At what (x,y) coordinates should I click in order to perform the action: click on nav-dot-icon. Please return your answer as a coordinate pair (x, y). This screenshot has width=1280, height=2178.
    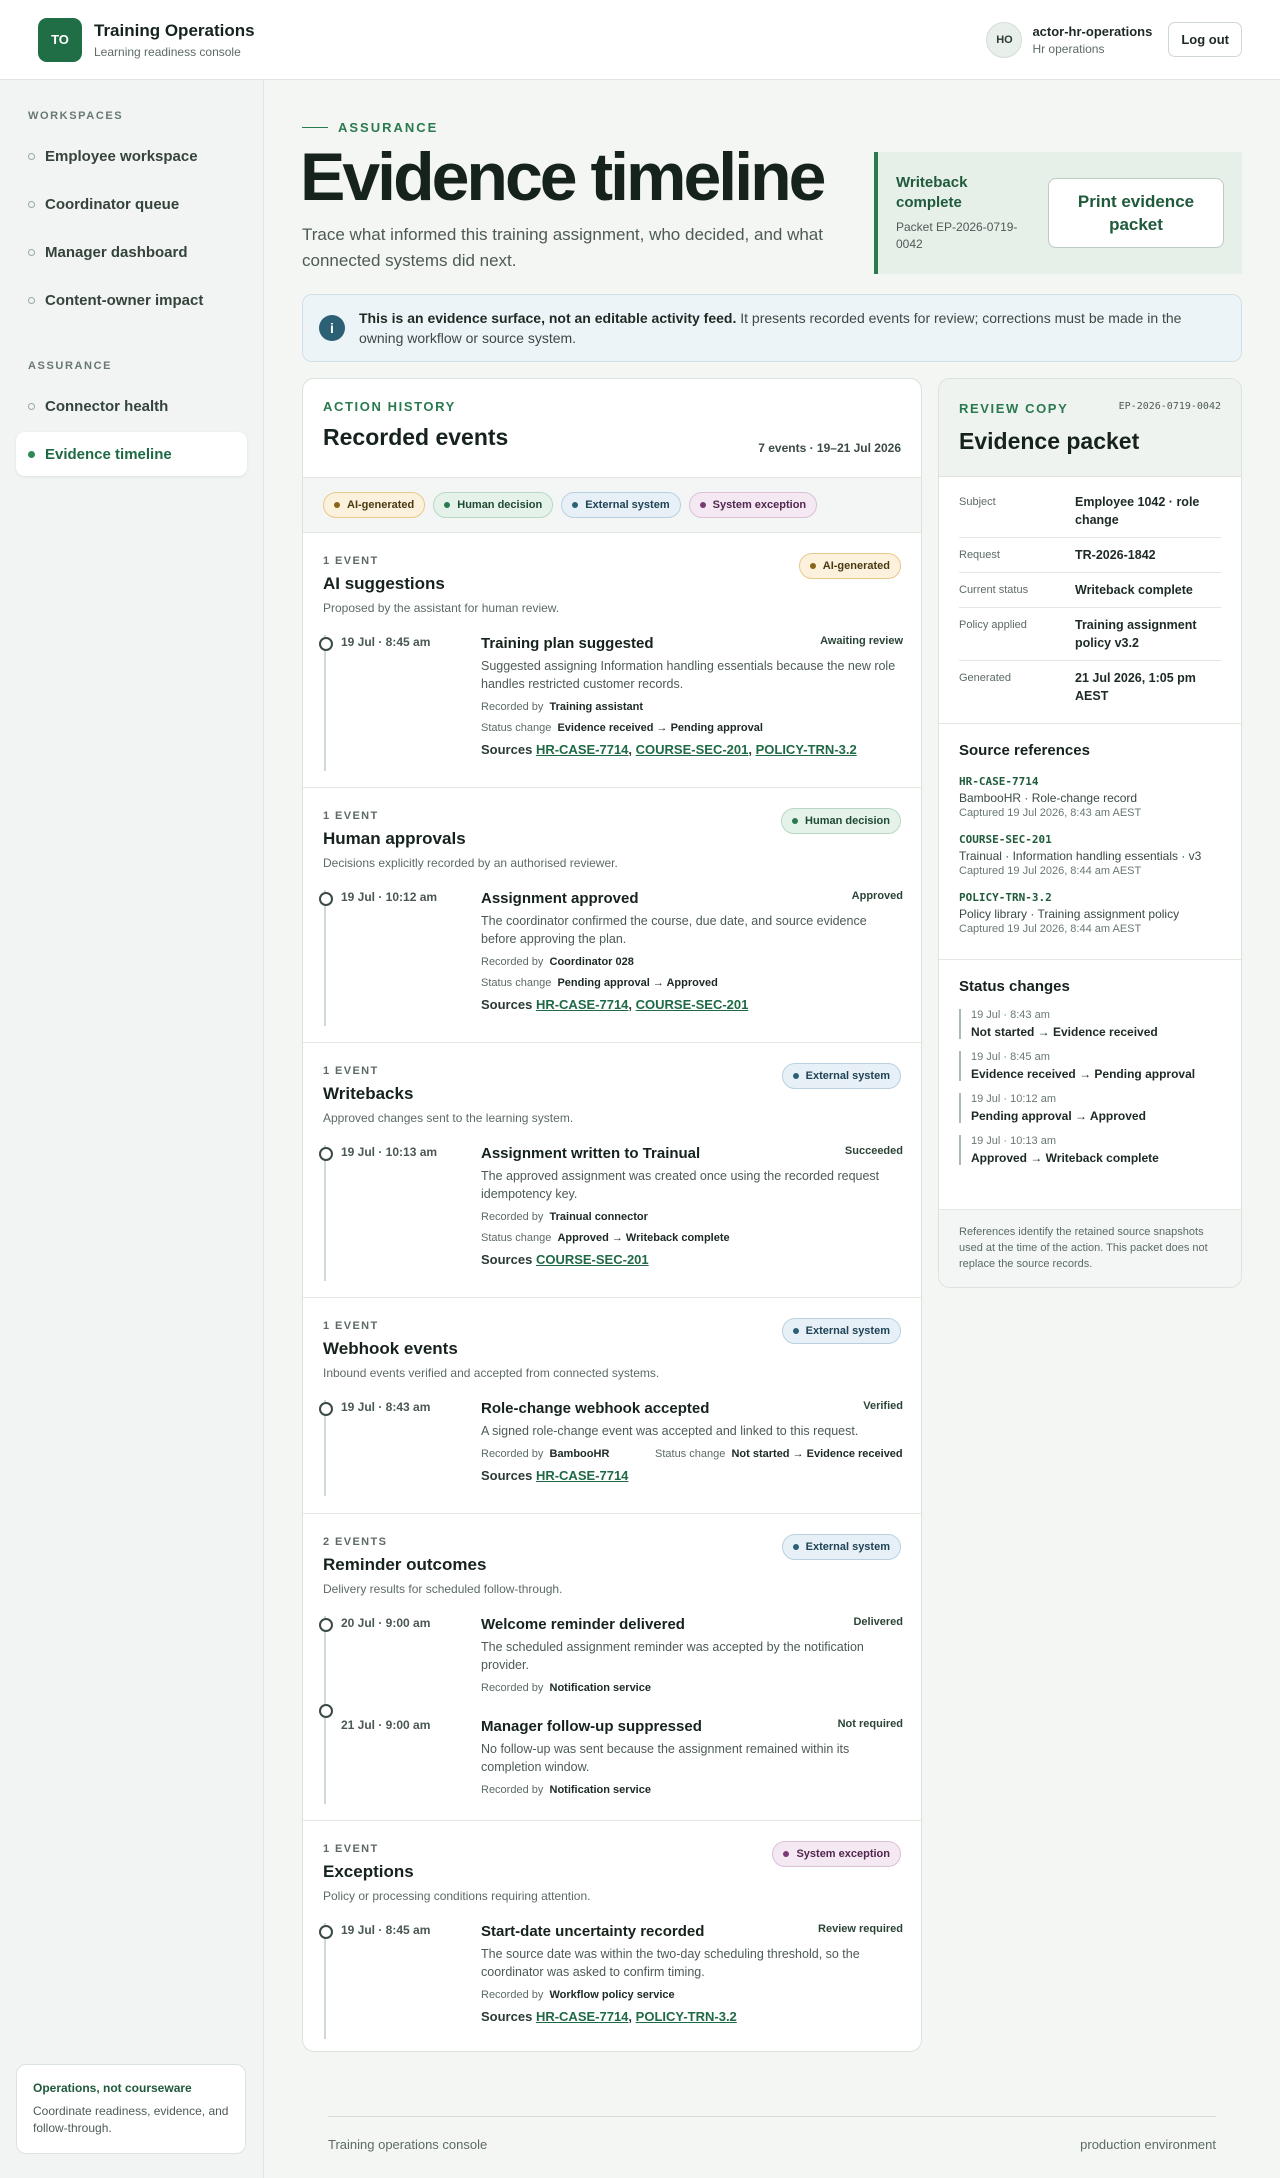
    Looking at the image, I should click on (31, 406).